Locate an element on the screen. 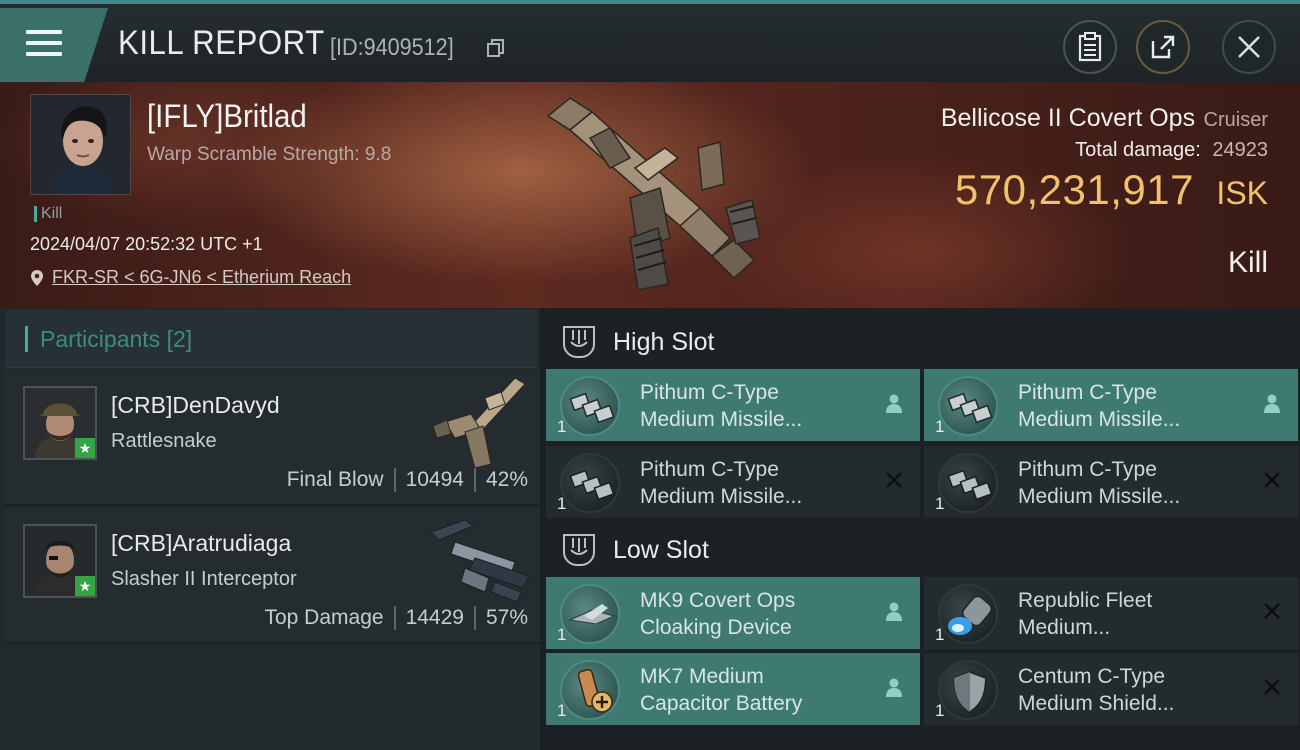 The height and width of the screenshot is (750, 1300). low-slot-header: Low Slot is located at coordinates (922, 550).